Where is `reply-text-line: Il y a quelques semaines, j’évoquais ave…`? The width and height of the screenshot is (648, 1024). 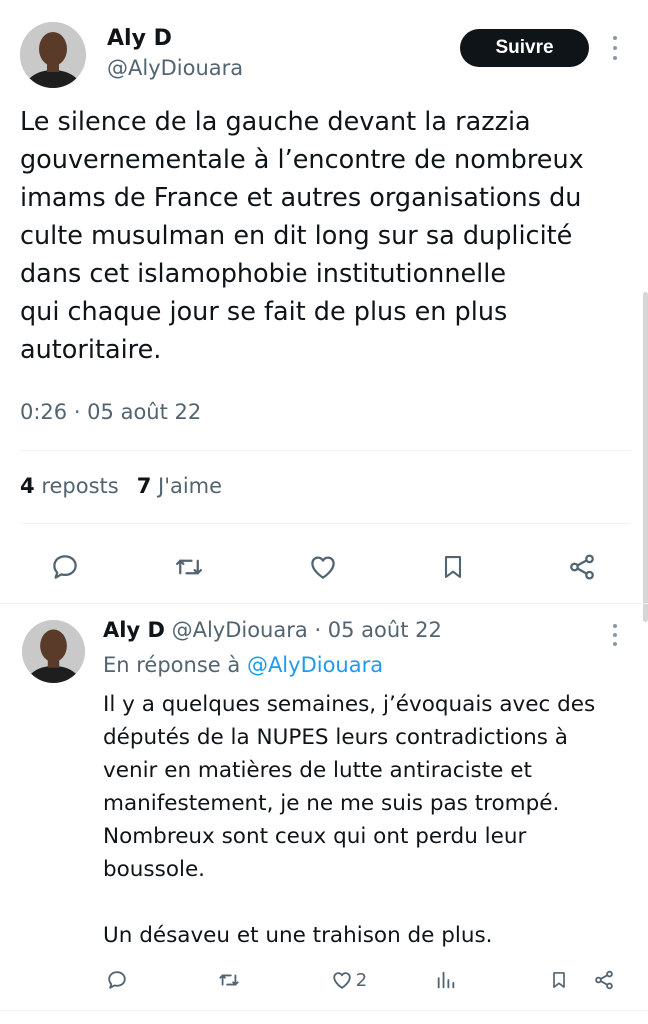
reply-text-line: Il y a quelques semaines, j’évoquais ave… is located at coordinates (349, 704).